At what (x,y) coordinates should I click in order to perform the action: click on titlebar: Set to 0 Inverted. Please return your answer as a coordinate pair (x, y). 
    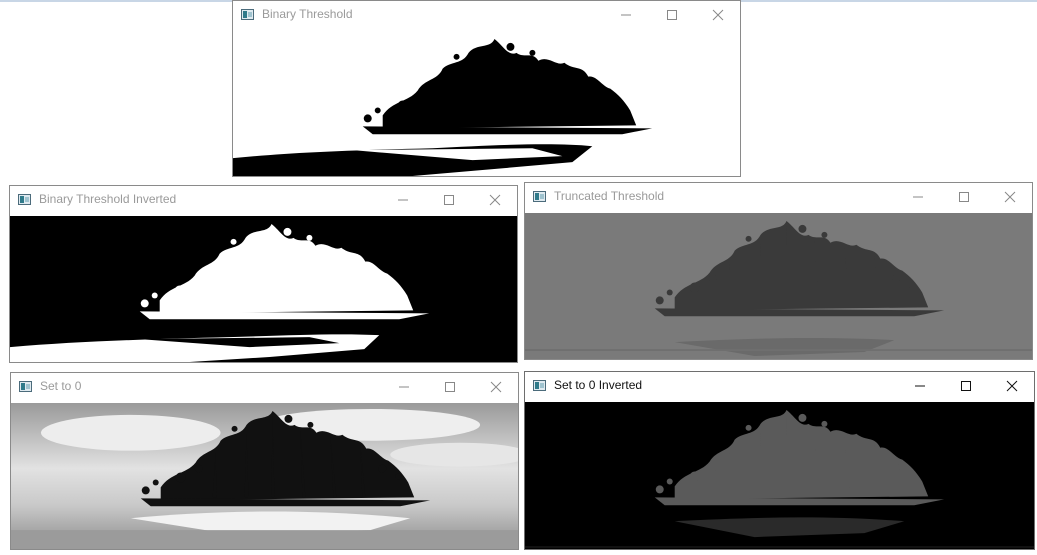
    Looking at the image, I should click on (779, 386).